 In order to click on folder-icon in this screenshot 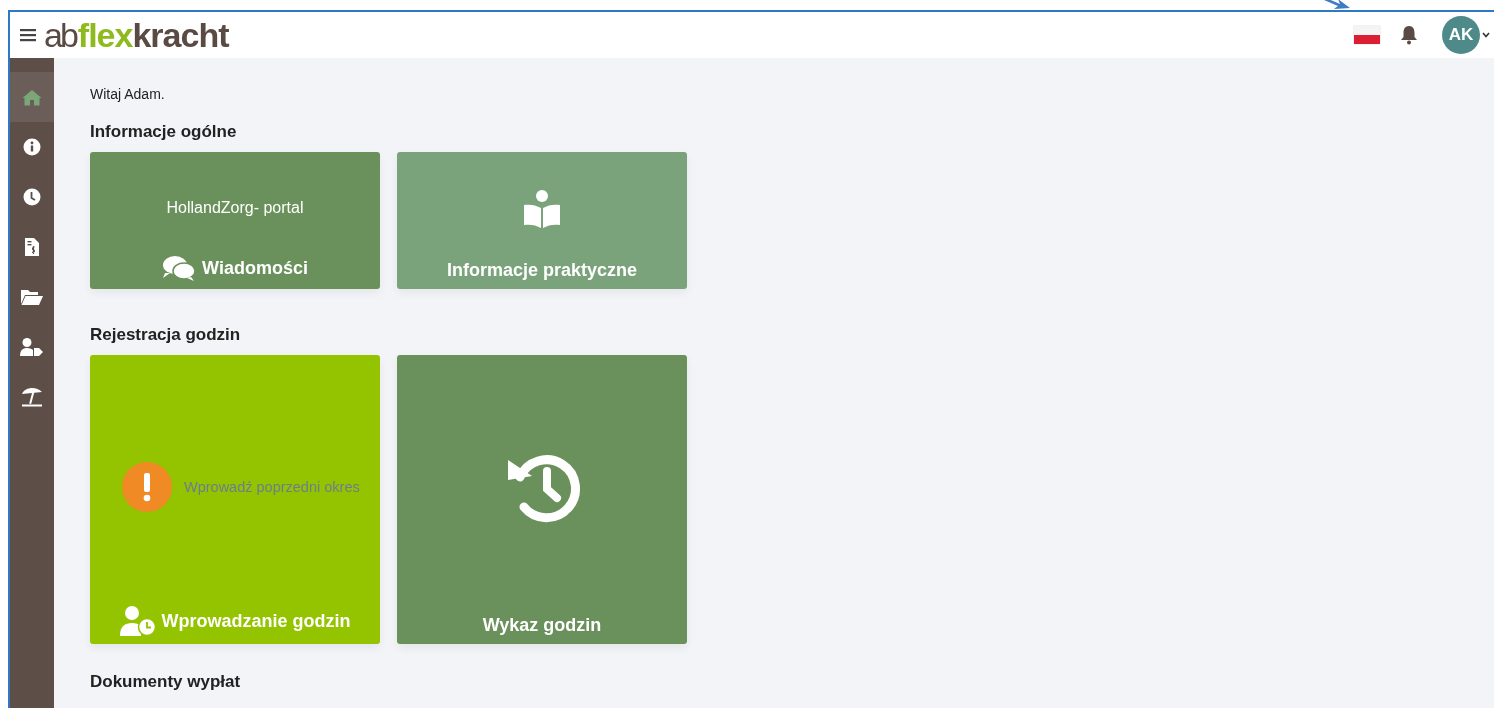, I will do `click(32, 297)`.